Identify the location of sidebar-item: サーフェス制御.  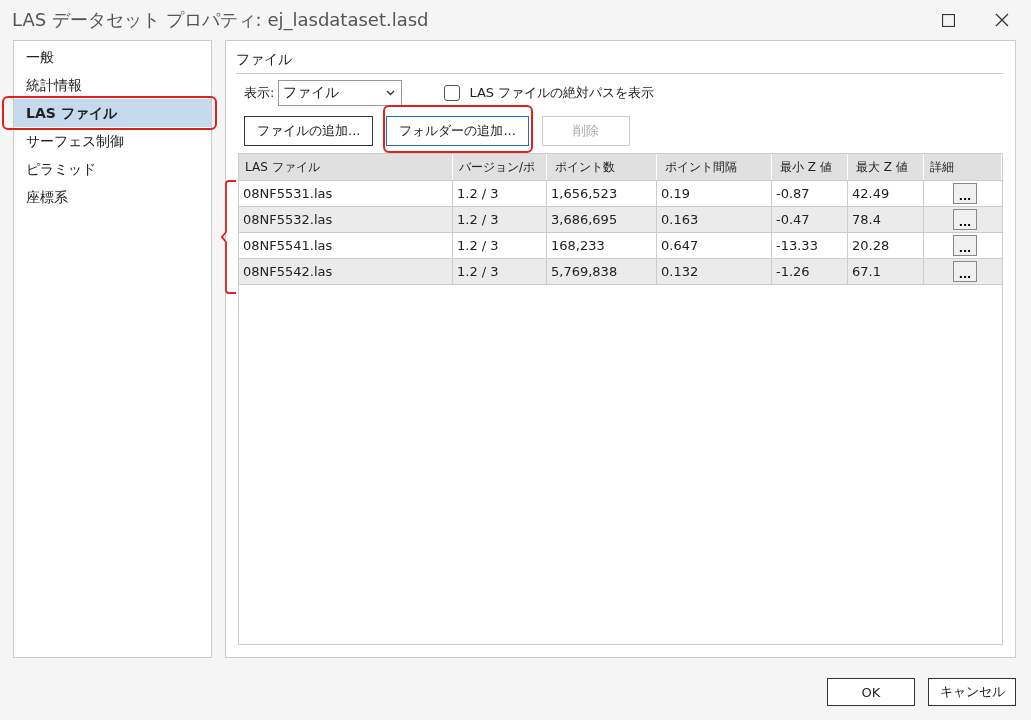
(112, 141).